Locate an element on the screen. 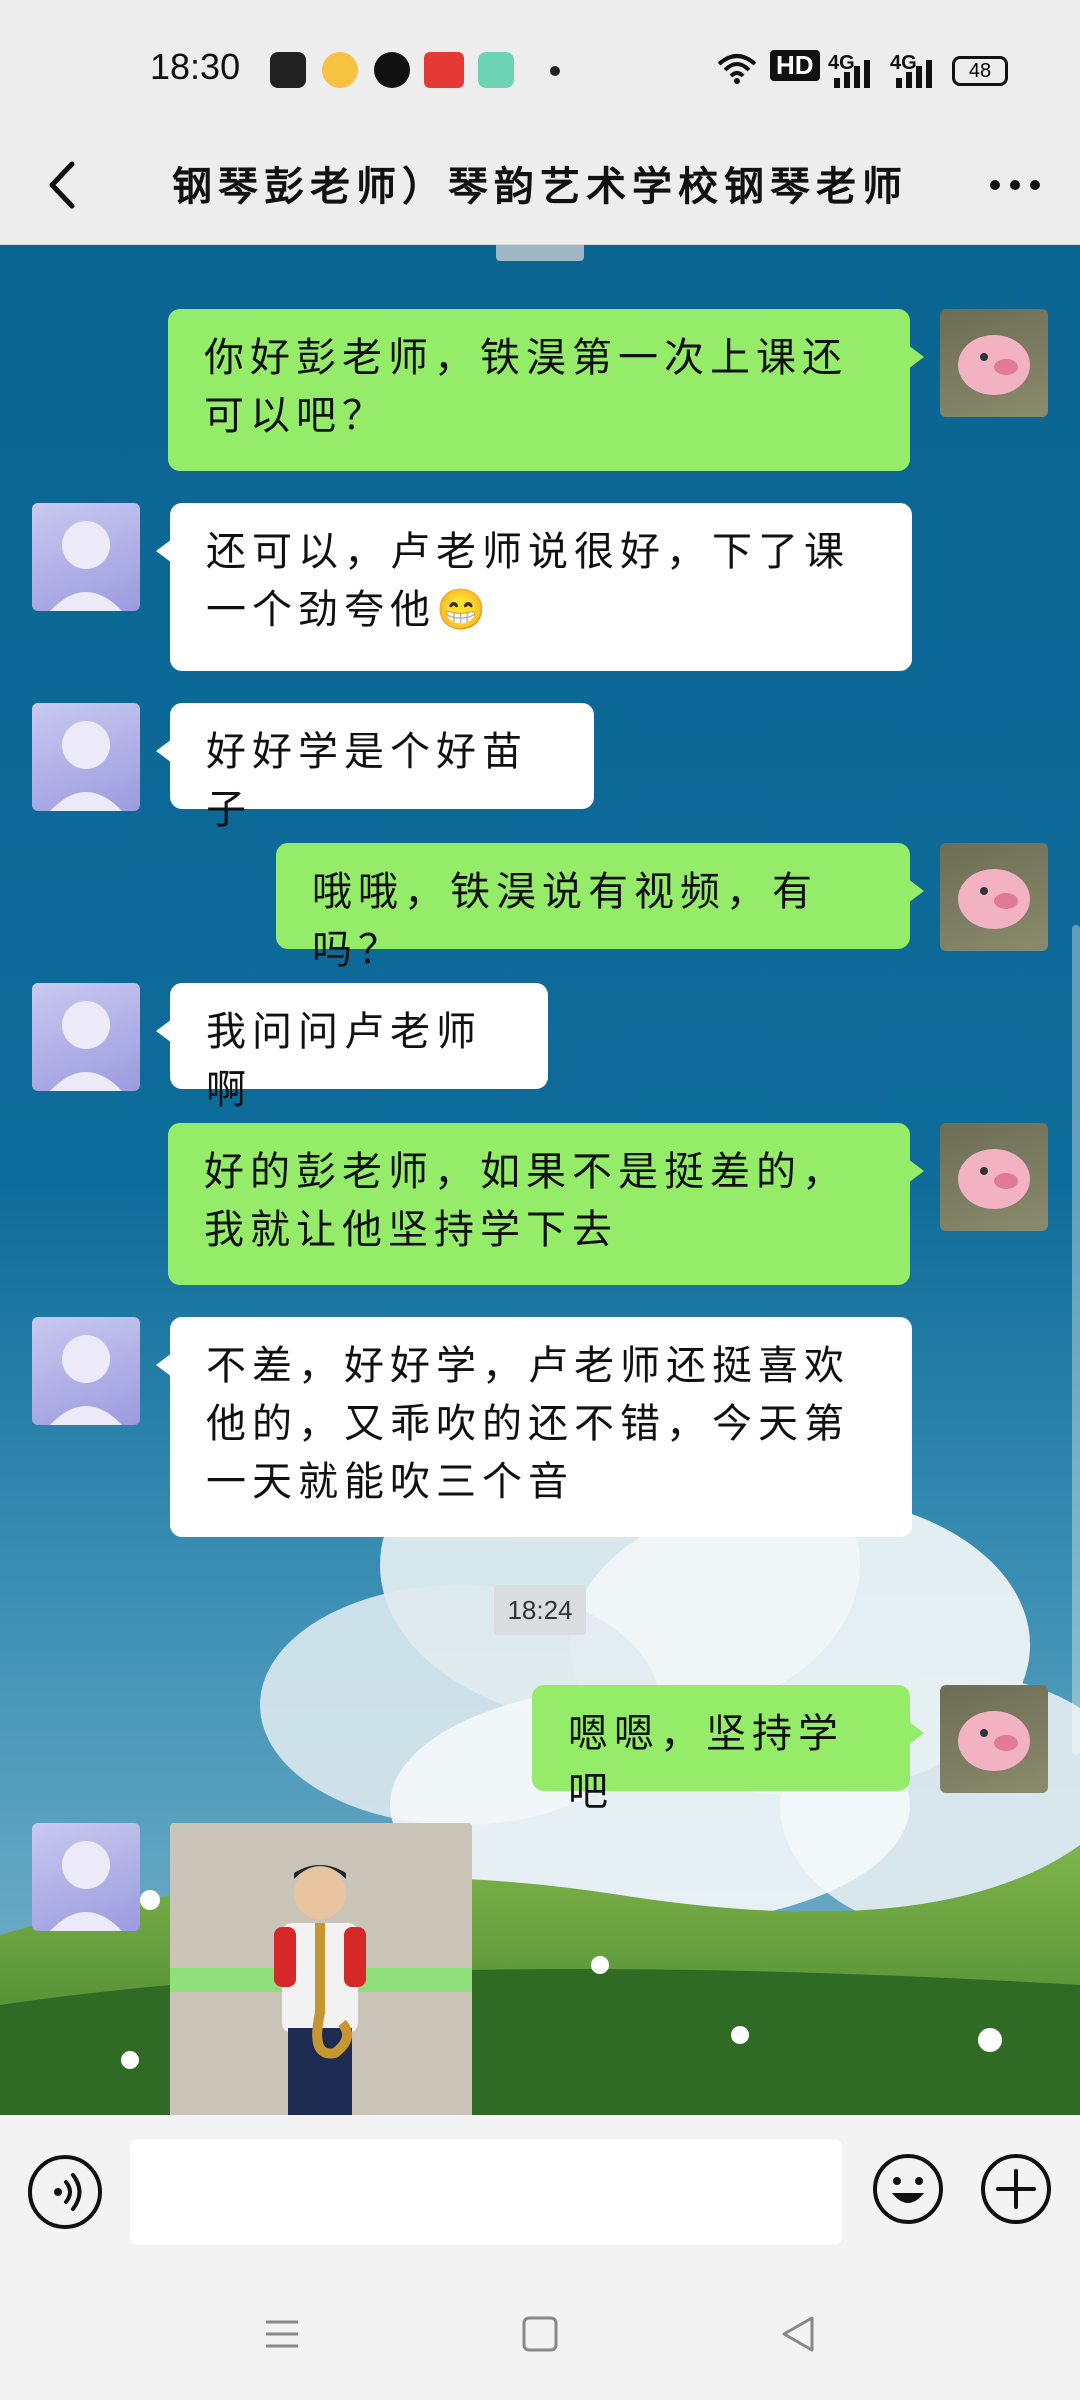  more-dots-icon is located at coordinates (1015, 185).